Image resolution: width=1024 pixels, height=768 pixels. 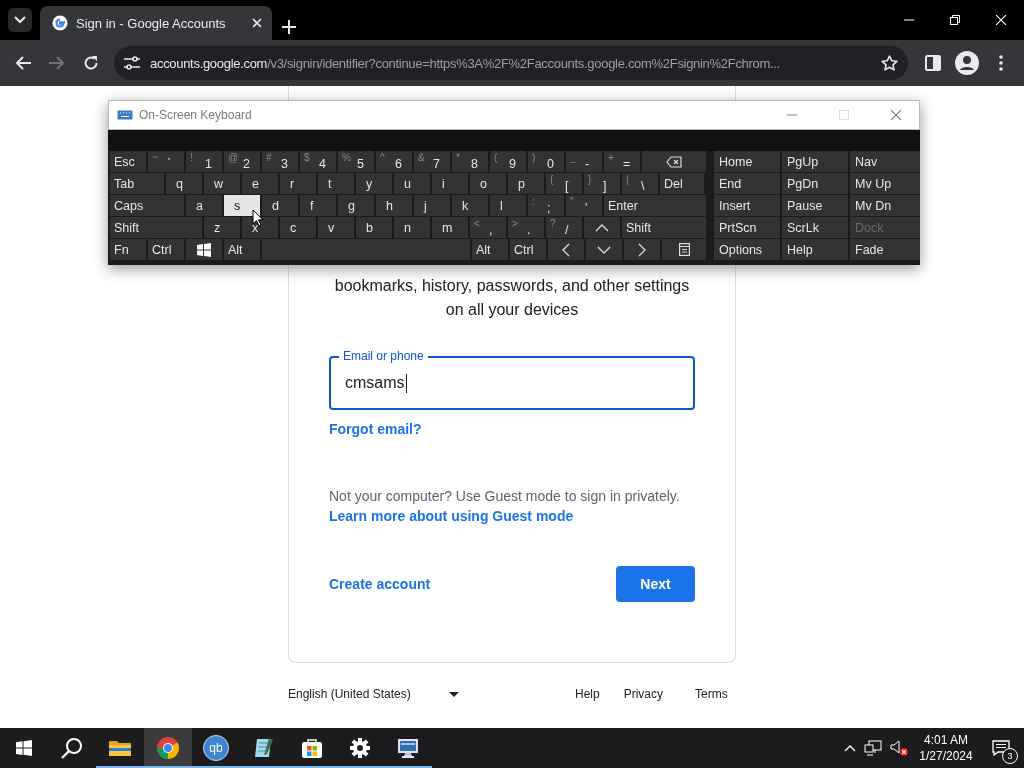 I want to click on footer-link: Help, so click(x=587, y=694).